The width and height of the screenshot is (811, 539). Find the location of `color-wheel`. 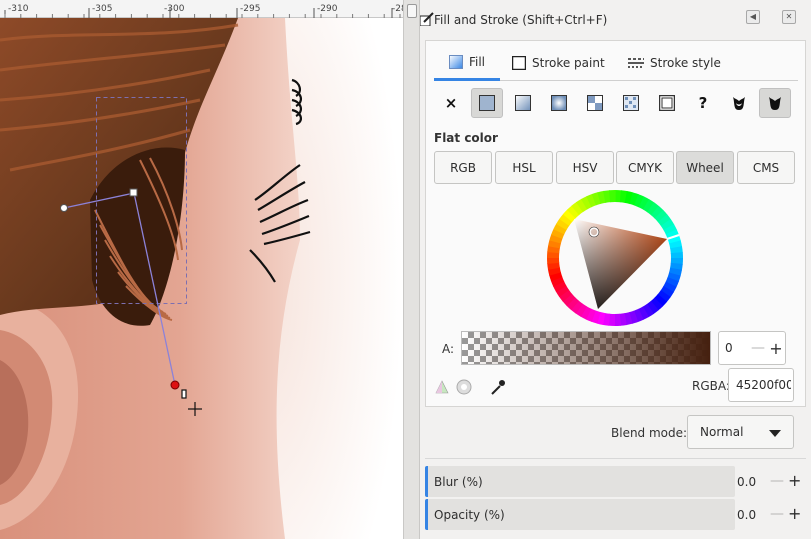

color-wheel is located at coordinates (615, 258).